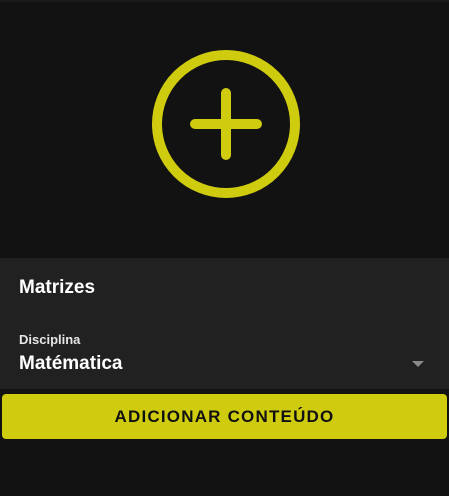  What do you see at coordinates (50, 339) in the screenshot?
I see `discipline-label: Disciplina` at bounding box center [50, 339].